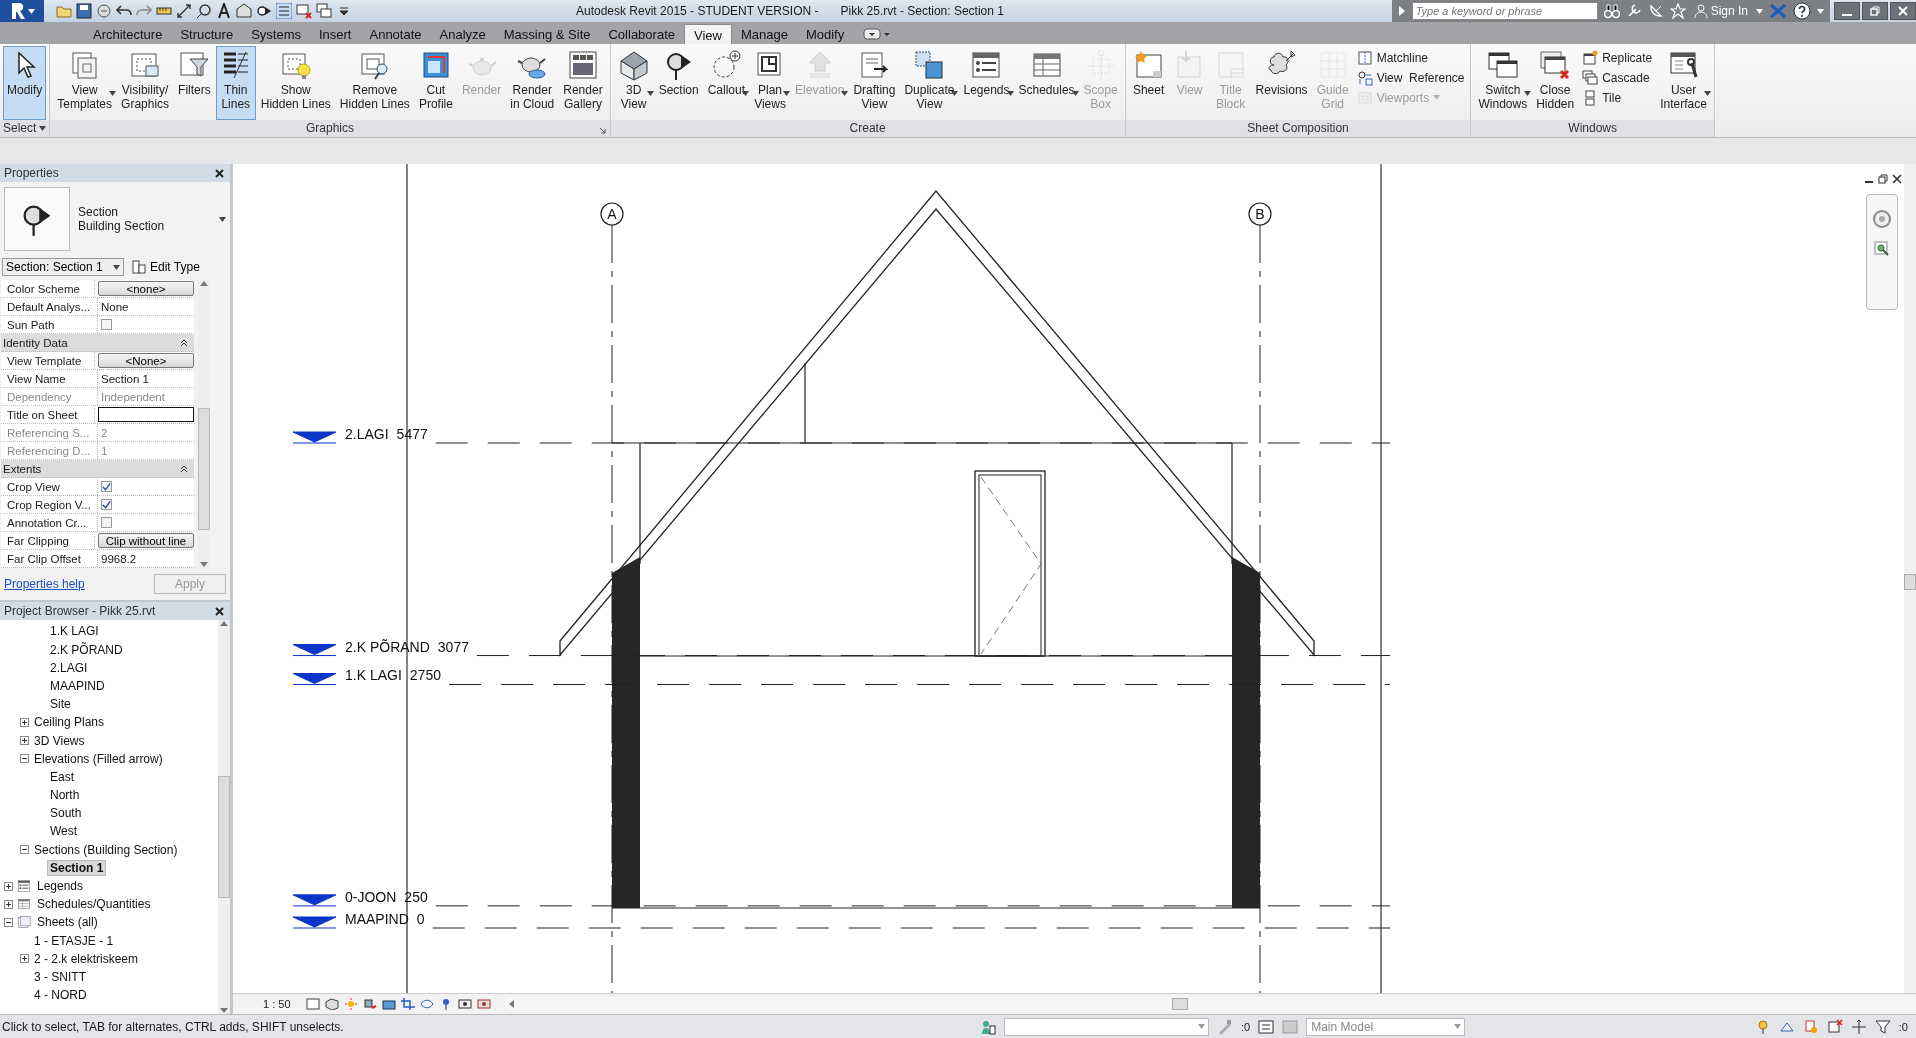 The image size is (1916, 1038). What do you see at coordinates (1617, 57) in the screenshot?
I see `ribbon-button: Replicate` at bounding box center [1617, 57].